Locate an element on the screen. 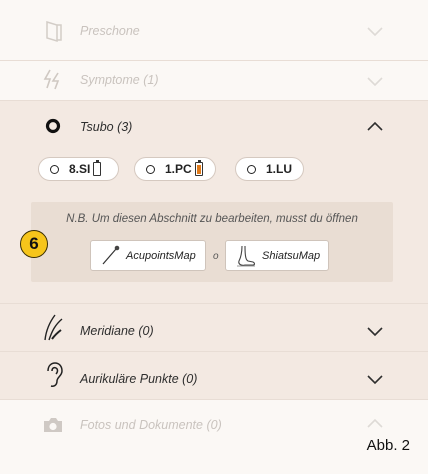  section-label: Preschone is located at coordinates (110, 31).